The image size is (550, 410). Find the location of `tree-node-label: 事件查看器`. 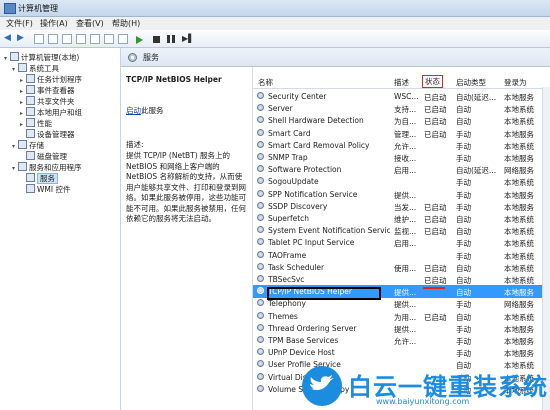

tree-node-label: 事件查看器 is located at coordinates (56, 90).